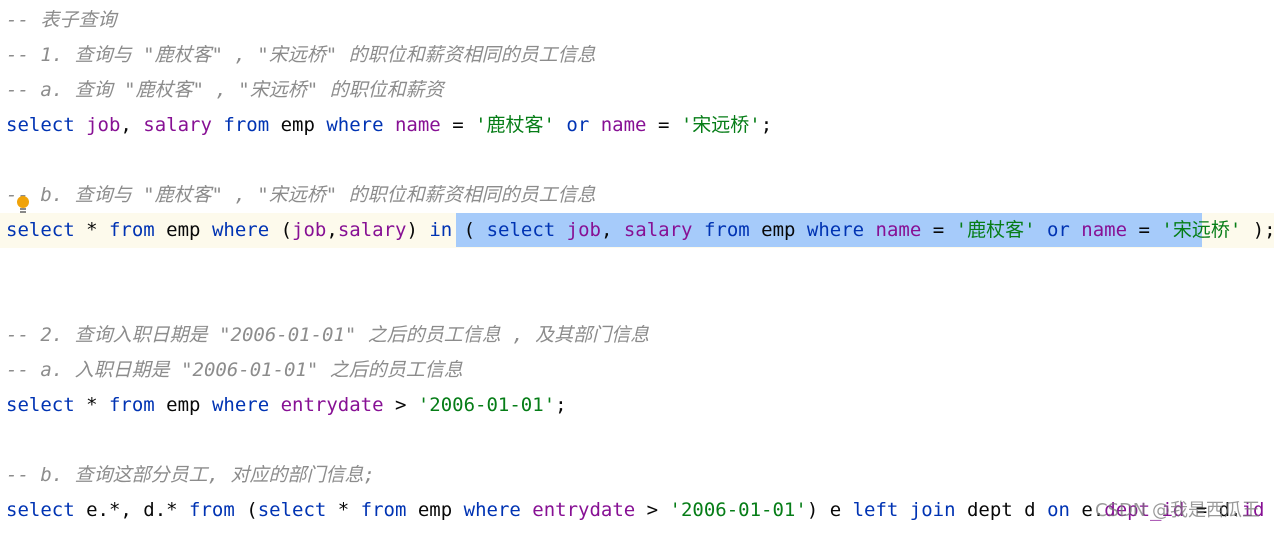 The image size is (1274, 537). What do you see at coordinates (23, 205) in the screenshot?
I see `lightbulb-icon` at bounding box center [23, 205].